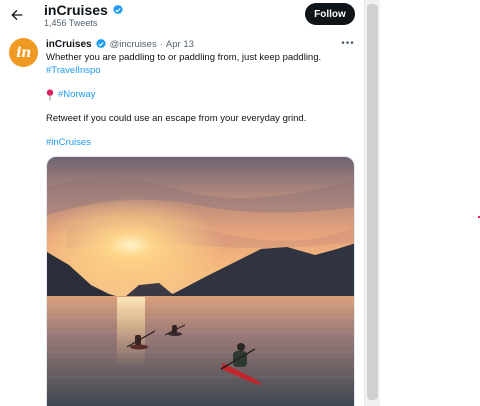 This screenshot has width=480, height=406. I want to click on more-horizontal-icon: •••, so click(348, 43).